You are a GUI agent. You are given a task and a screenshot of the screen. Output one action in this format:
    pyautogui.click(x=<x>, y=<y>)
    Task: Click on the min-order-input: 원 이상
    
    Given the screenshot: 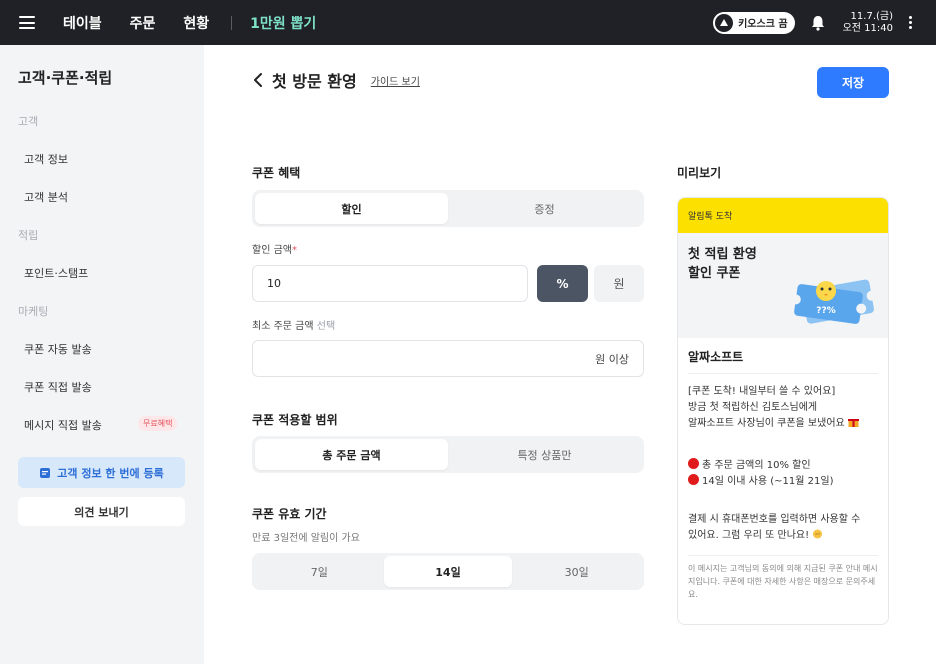 What is the action you would take?
    pyautogui.click(x=448, y=358)
    